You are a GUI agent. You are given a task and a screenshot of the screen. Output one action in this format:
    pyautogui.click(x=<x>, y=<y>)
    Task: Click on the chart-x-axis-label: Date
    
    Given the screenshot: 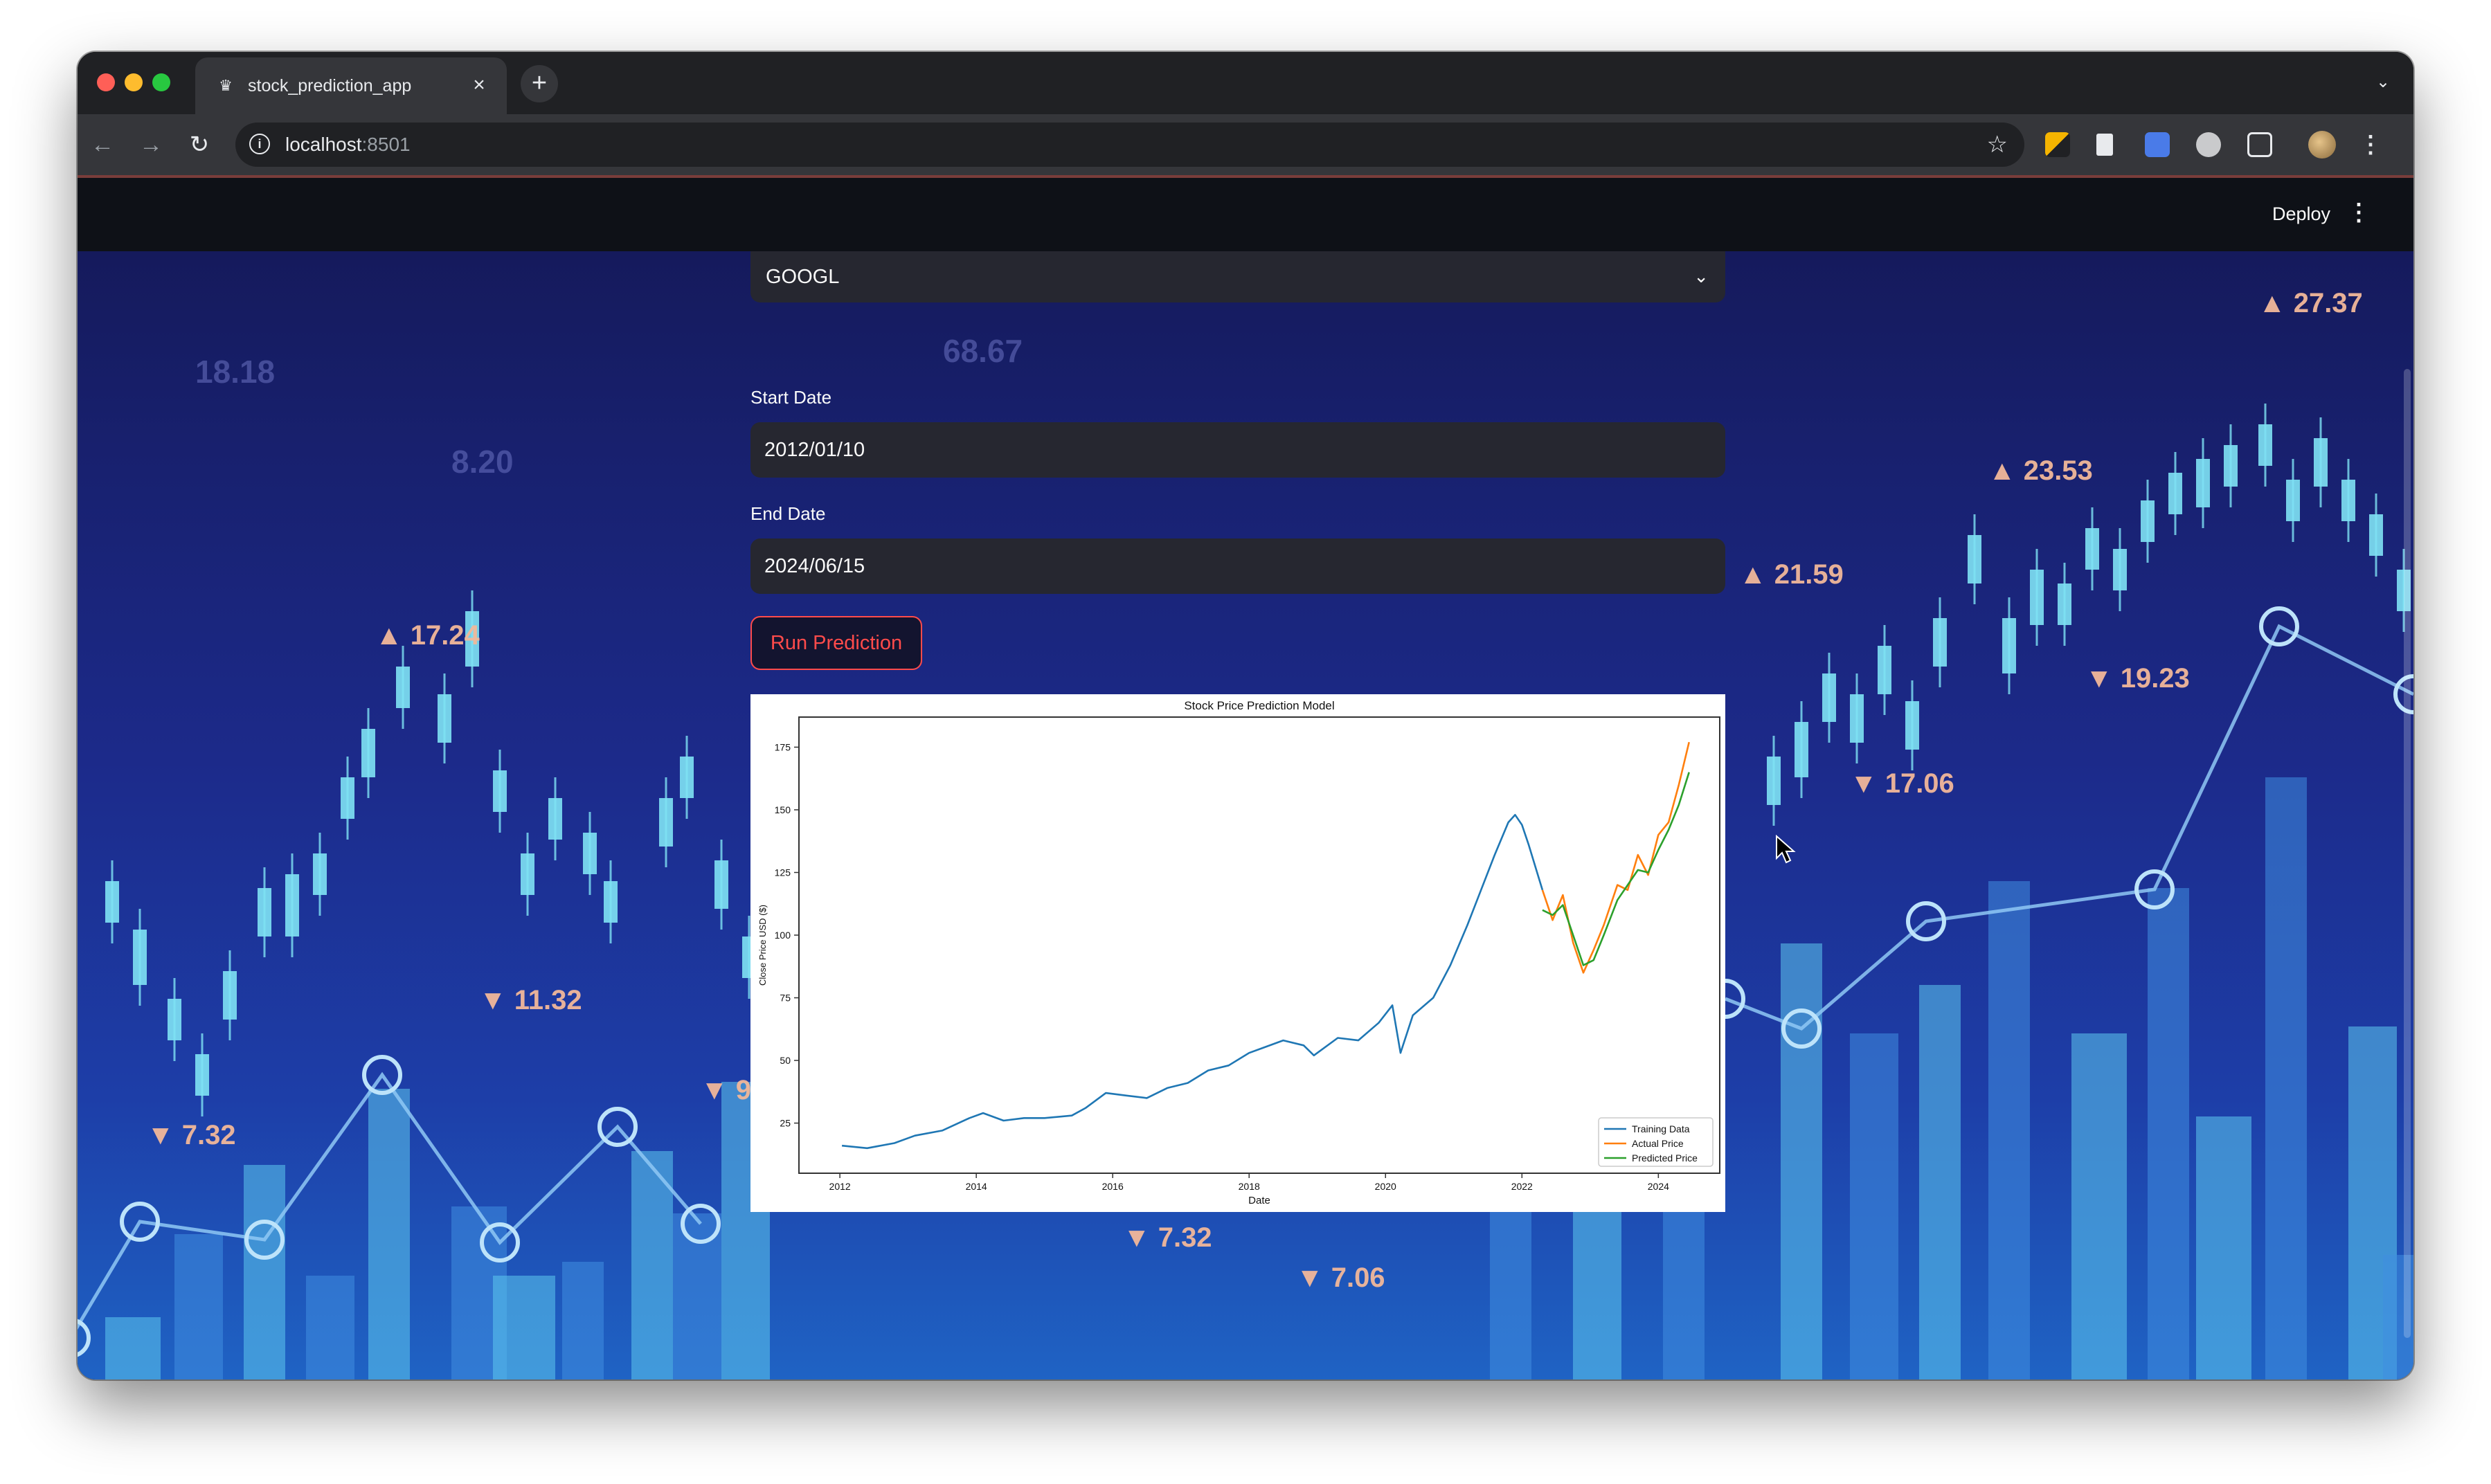 What is the action you would take?
    pyautogui.click(x=1259, y=1200)
    